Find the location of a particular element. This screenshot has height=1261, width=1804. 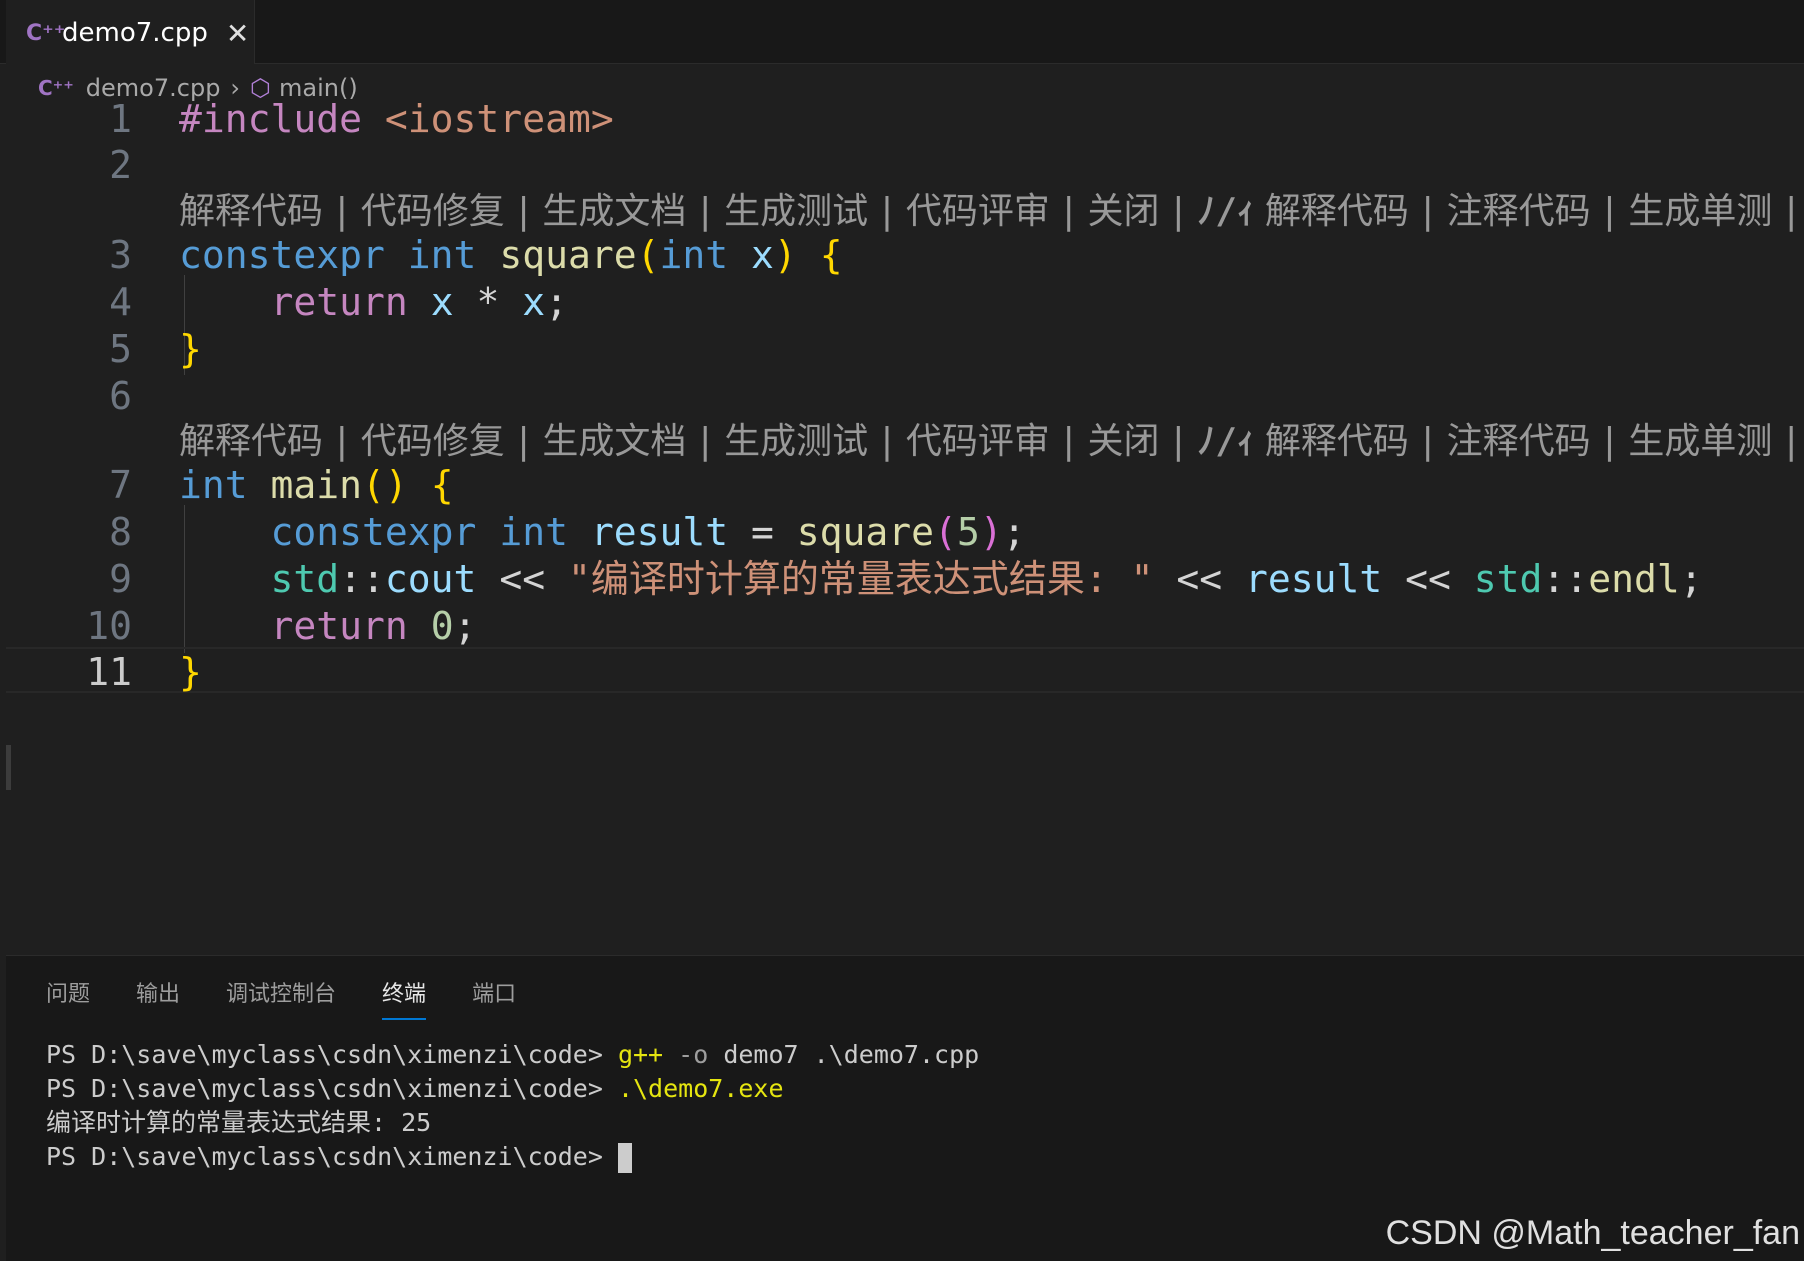

line-number: 4 is located at coordinates (120, 302).